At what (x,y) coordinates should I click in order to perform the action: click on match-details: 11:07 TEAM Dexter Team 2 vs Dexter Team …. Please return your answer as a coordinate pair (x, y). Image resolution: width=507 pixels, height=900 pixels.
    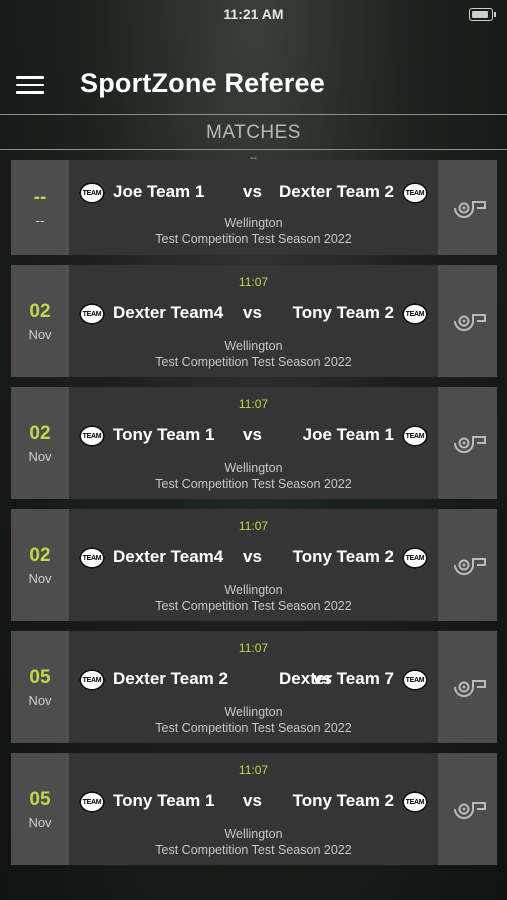
    Looking at the image, I should click on (253, 687).